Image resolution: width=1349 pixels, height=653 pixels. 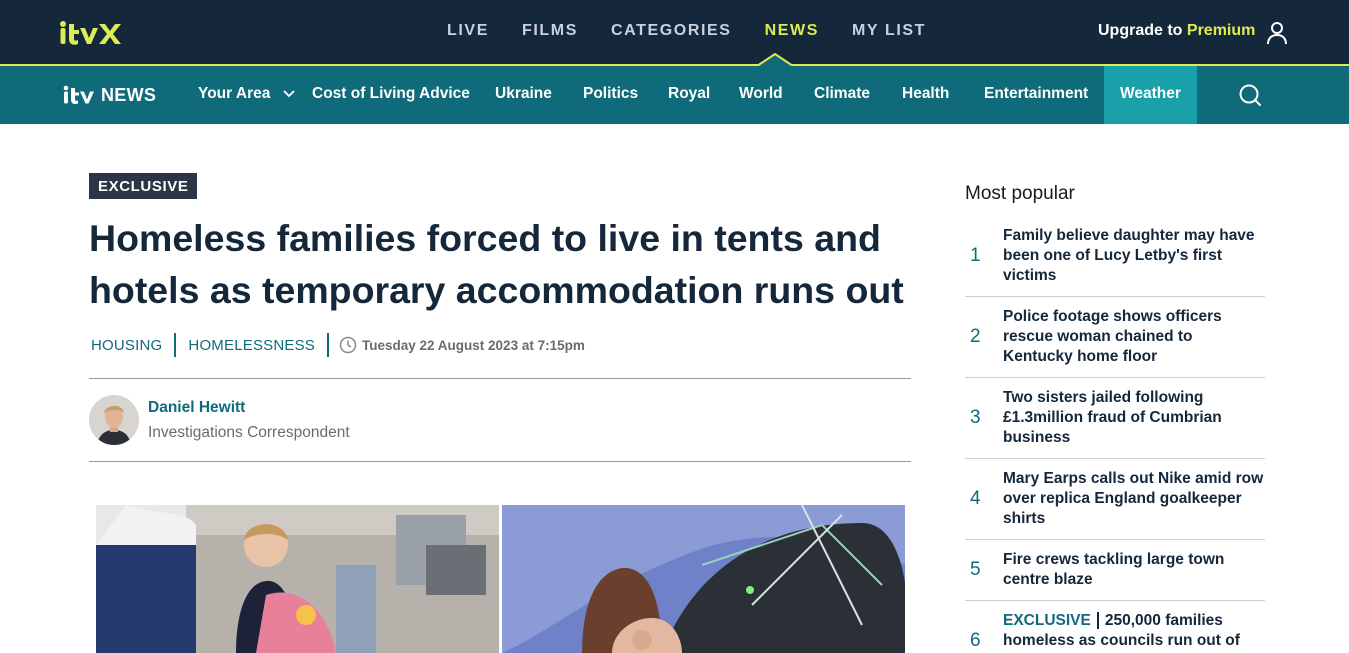 What do you see at coordinates (1221, 30) in the screenshot?
I see `premium-label: Premium` at bounding box center [1221, 30].